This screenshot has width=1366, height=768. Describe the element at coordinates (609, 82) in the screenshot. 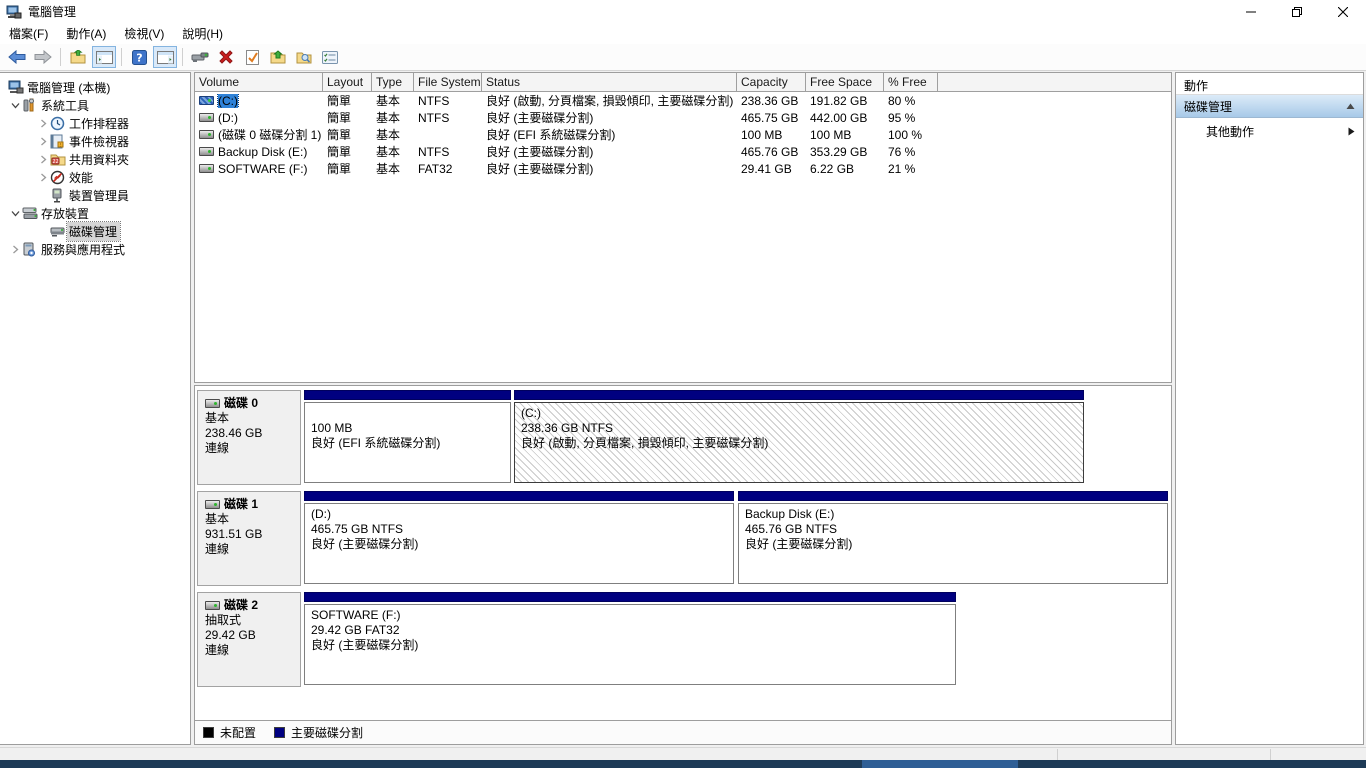

I see `column-header-status: Status` at that location.